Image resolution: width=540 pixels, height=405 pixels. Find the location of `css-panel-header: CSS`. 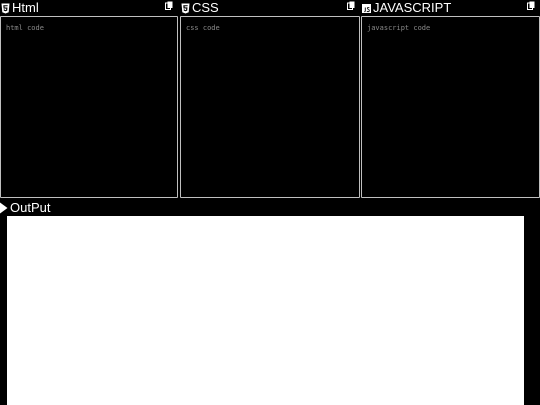

css-panel-header: CSS is located at coordinates (270, 8).